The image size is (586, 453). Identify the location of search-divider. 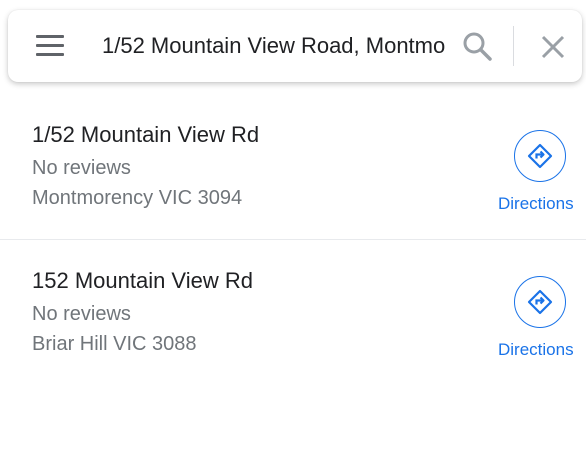
(513, 46).